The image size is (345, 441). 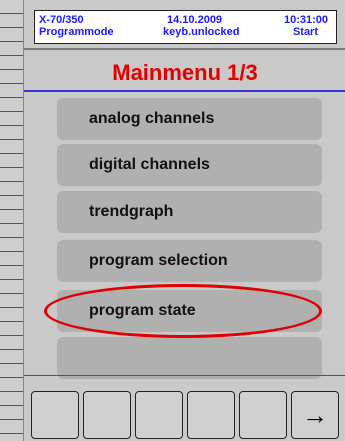 I want to click on softkey-1-label, so click(x=55, y=415).